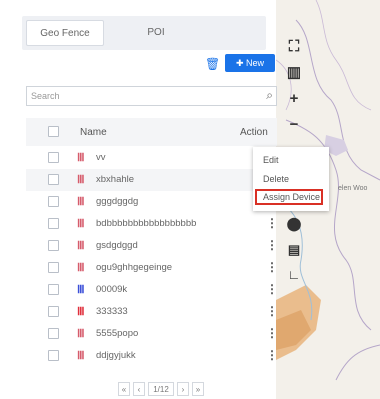 This screenshot has height=399, width=380. I want to click on plus-icon: ✚, so click(241, 63).